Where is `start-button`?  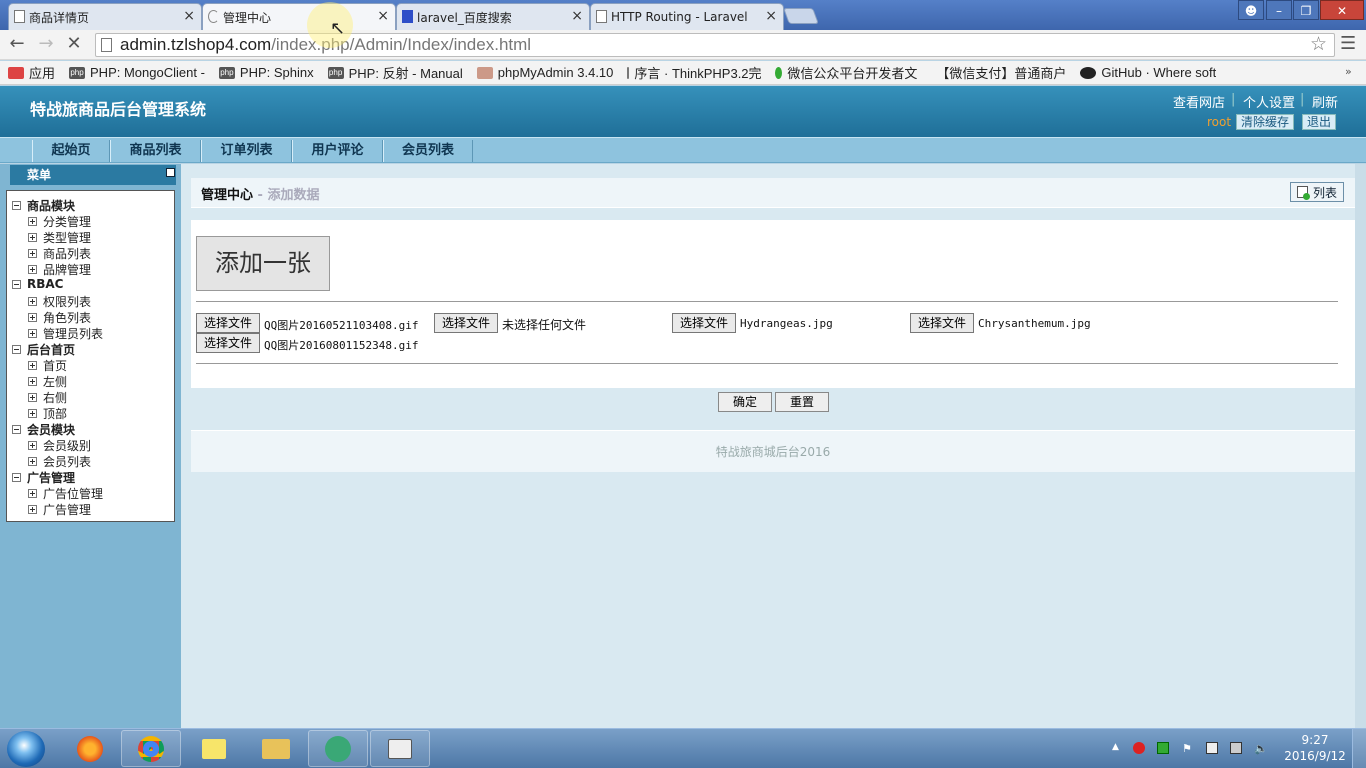 start-button is located at coordinates (26, 749).